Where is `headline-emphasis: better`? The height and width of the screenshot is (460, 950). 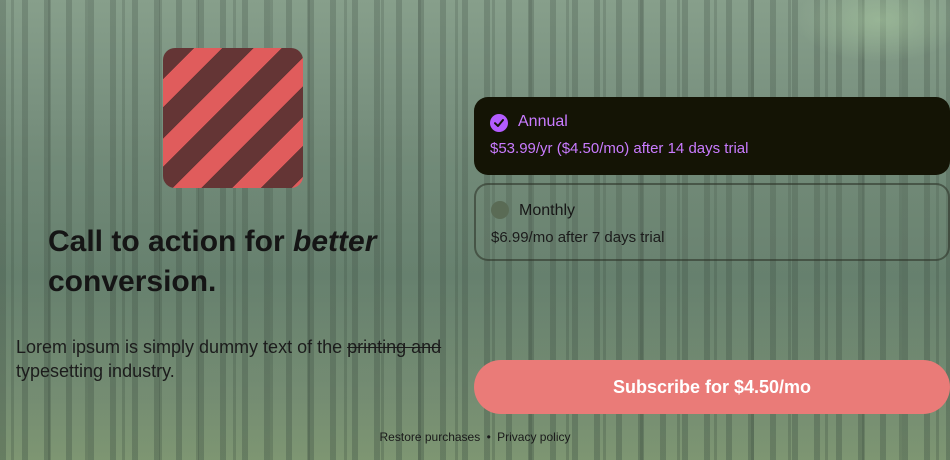 headline-emphasis: better is located at coordinates (335, 241).